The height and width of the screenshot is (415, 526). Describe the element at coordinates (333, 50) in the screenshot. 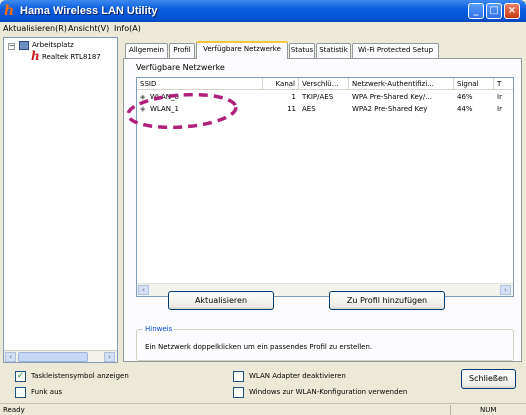

I see `tab-statistik: Statistik` at that location.